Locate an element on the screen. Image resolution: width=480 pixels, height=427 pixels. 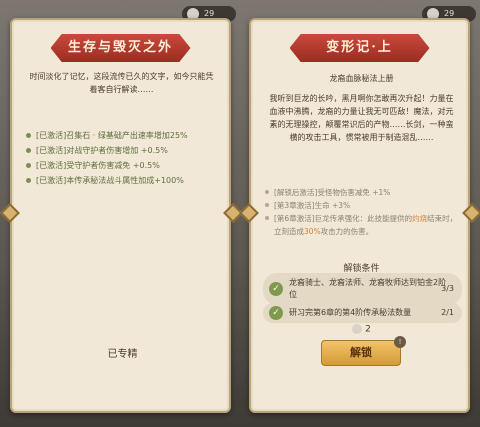
condition-row: ✓ 龙裔骑士、龙裔法师、龙裔牧师达到铂金2阶位 3/3 is located at coordinates (362, 289).